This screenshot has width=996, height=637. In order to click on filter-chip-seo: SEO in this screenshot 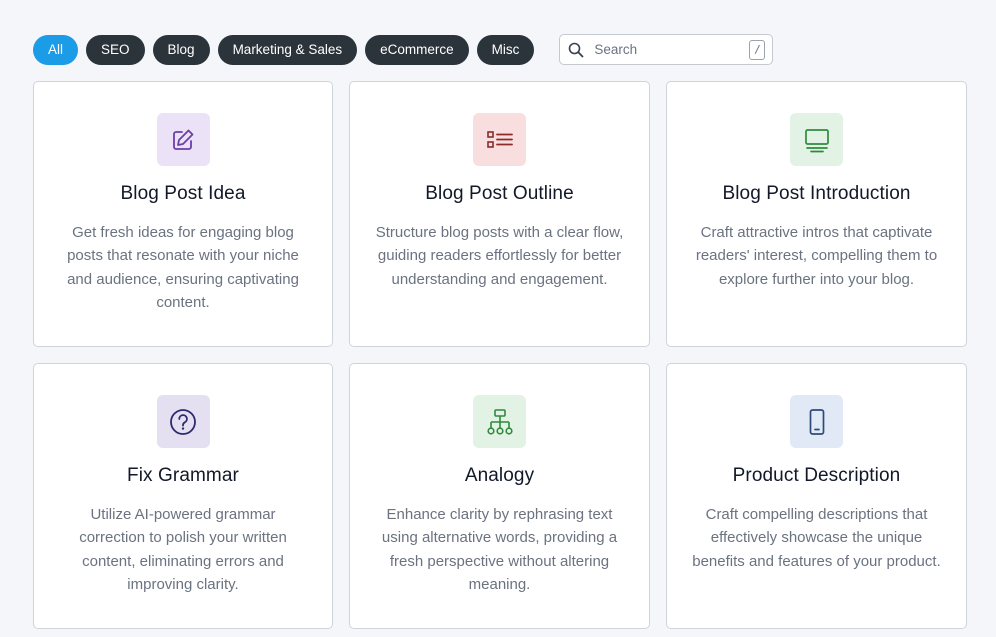, I will do `click(115, 49)`.